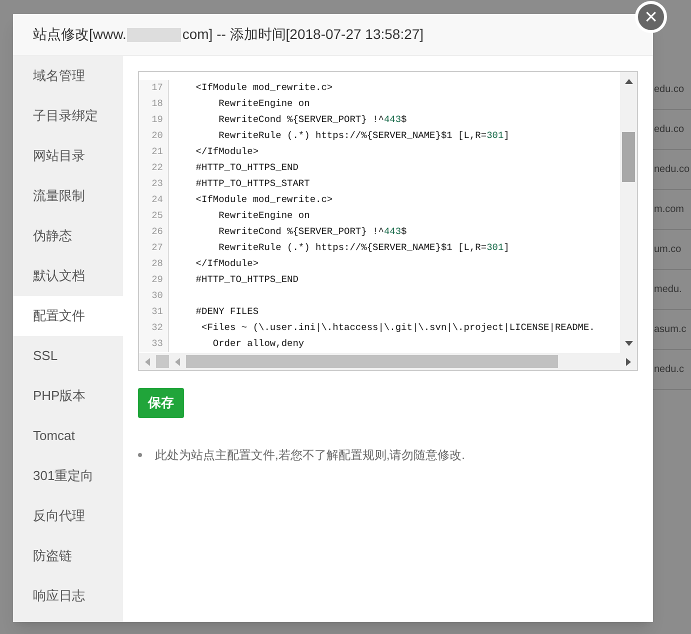 The height and width of the screenshot is (634, 691). What do you see at coordinates (68, 196) in the screenshot?
I see `sidebar-item: 流量限制` at bounding box center [68, 196].